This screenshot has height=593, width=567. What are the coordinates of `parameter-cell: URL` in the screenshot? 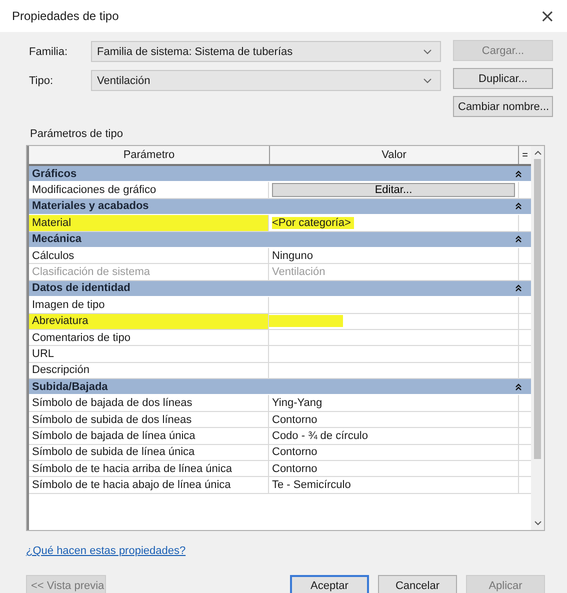 It's located at (149, 354).